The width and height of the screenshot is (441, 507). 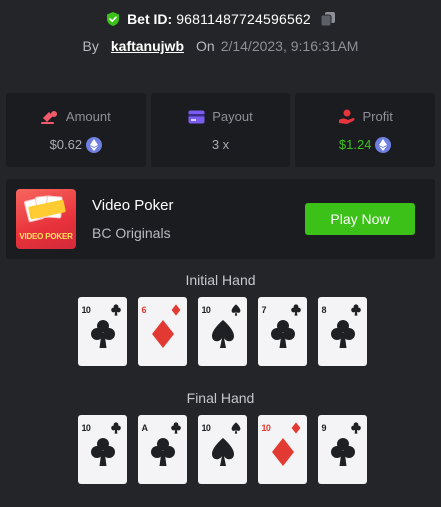 I want to click on amount-value-row: $0.62, so click(x=76, y=145).